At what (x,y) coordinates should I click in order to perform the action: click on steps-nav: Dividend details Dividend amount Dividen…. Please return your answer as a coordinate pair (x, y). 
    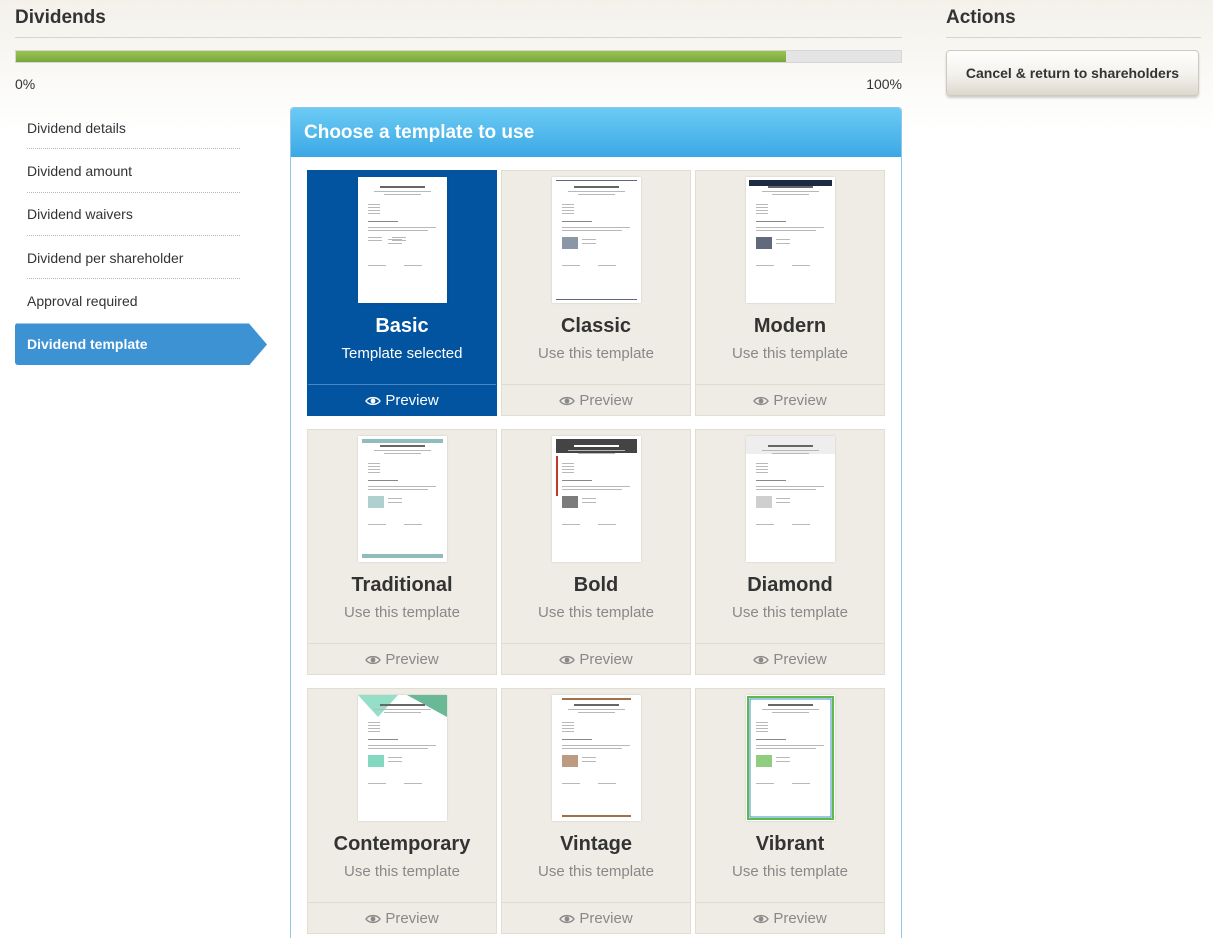
    Looking at the image, I should click on (141, 235).